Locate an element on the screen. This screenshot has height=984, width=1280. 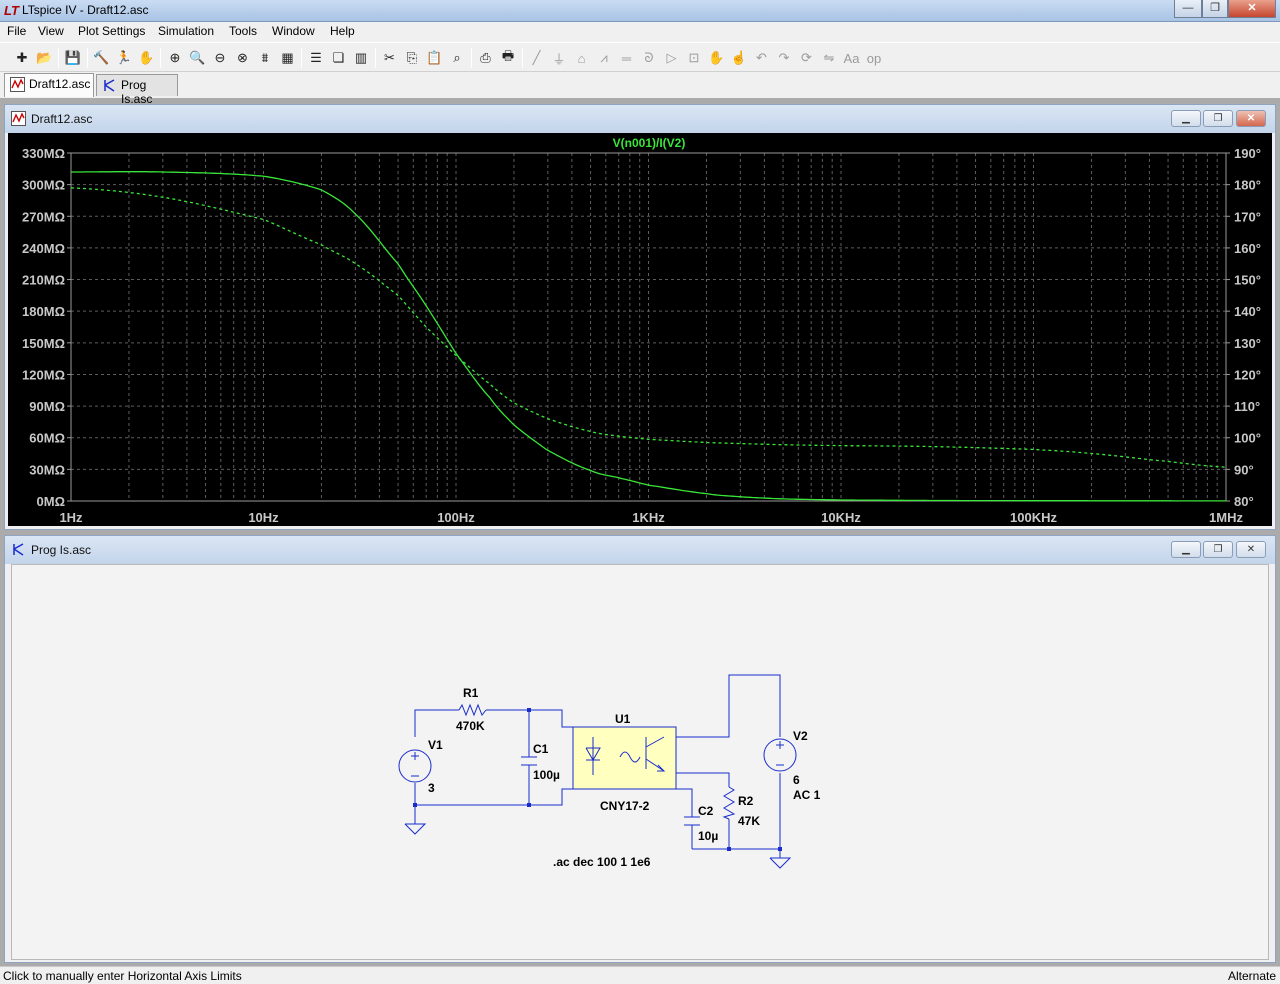
x-tick-label: 100Hz is located at coordinates (456, 517).